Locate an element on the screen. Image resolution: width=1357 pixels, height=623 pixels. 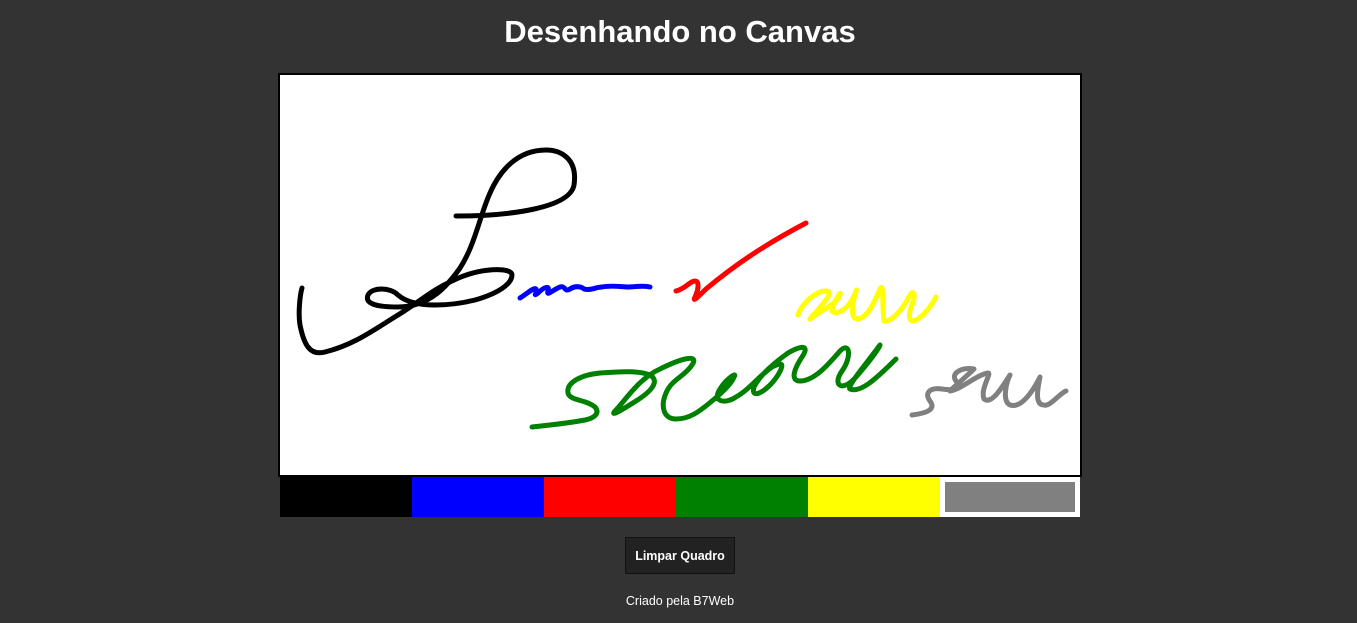
stroke-blue is located at coordinates (585, 292).